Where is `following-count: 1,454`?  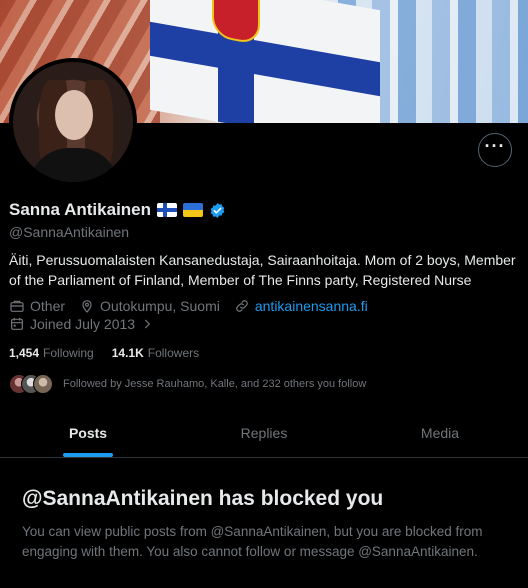
following-count: 1,454 is located at coordinates (24, 353).